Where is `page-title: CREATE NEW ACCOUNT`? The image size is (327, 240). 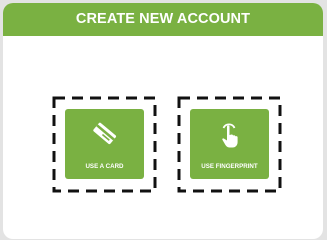 page-title: CREATE NEW ACCOUNT is located at coordinates (163, 19).